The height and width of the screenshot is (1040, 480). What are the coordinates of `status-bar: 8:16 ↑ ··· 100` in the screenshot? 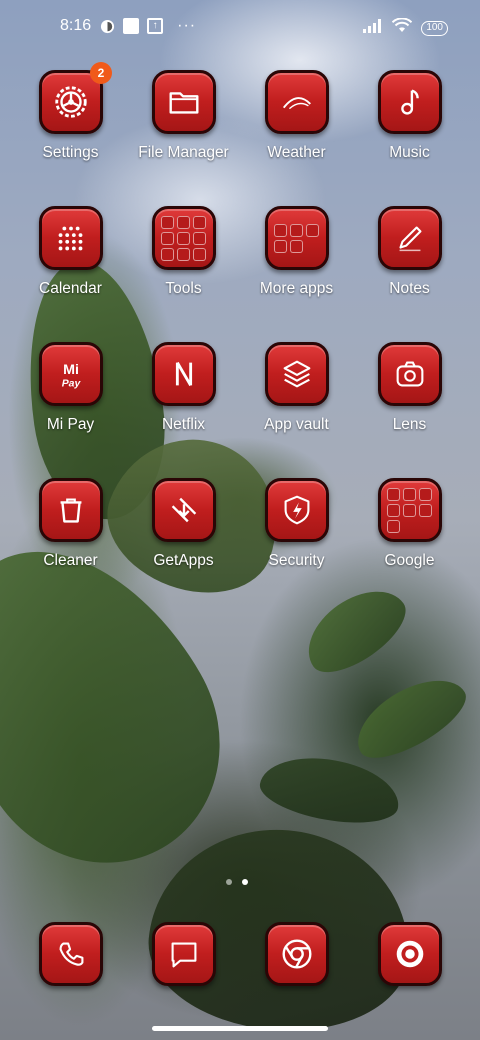 It's located at (240, 28).